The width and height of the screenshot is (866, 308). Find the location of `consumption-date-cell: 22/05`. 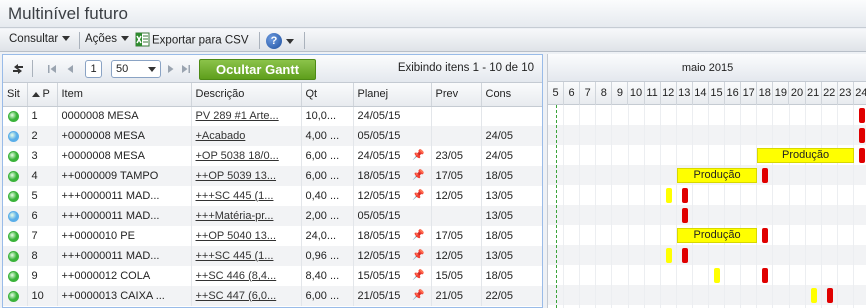

consumption-date-cell: 22/05 is located at coordinates (511, 296).